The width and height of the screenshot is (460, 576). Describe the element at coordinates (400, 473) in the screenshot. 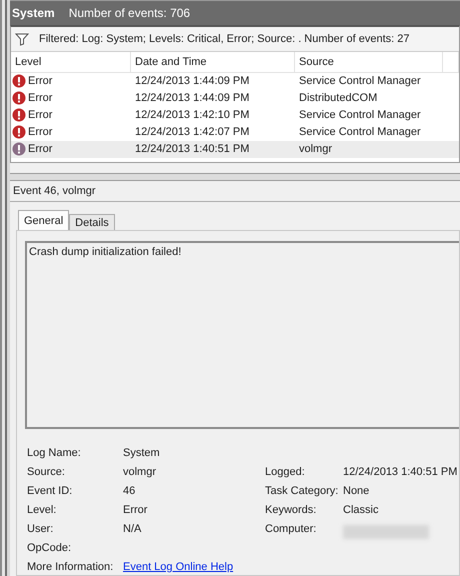

I see `field-value: 12/24/2013 1:40:51 PM` at that location.